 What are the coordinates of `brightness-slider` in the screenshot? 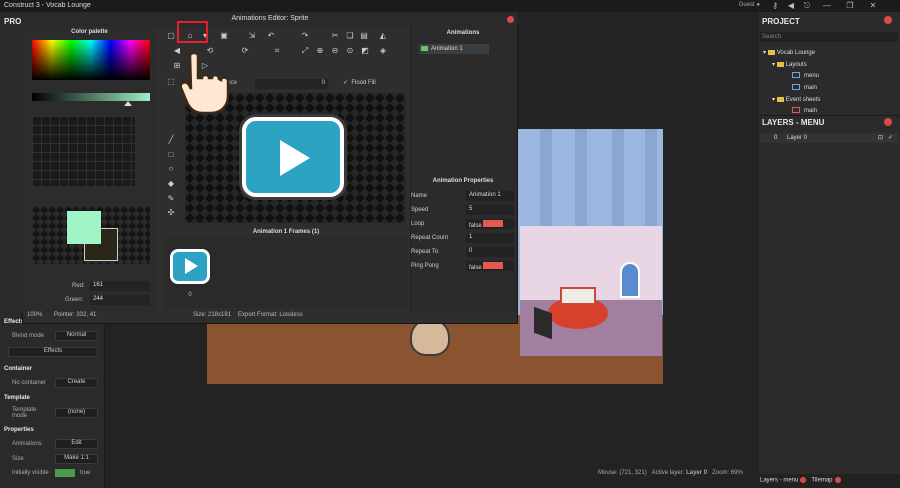 It's located at (91, 97).